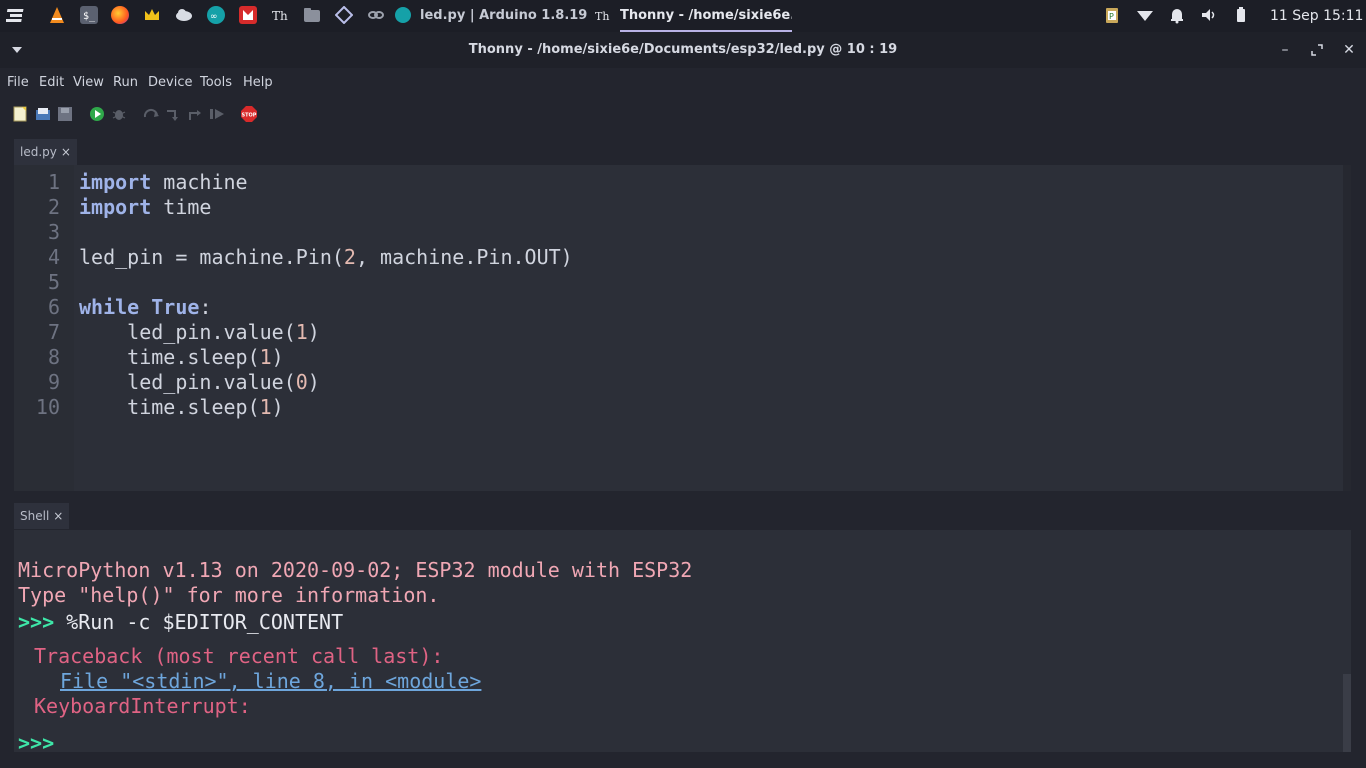 The height and width of the screenshot is (768, 1366). What do you see at coordinates (1285, 50) in the screenshot?
I see `minimize-button: –` at bounding box center [1285, 50].